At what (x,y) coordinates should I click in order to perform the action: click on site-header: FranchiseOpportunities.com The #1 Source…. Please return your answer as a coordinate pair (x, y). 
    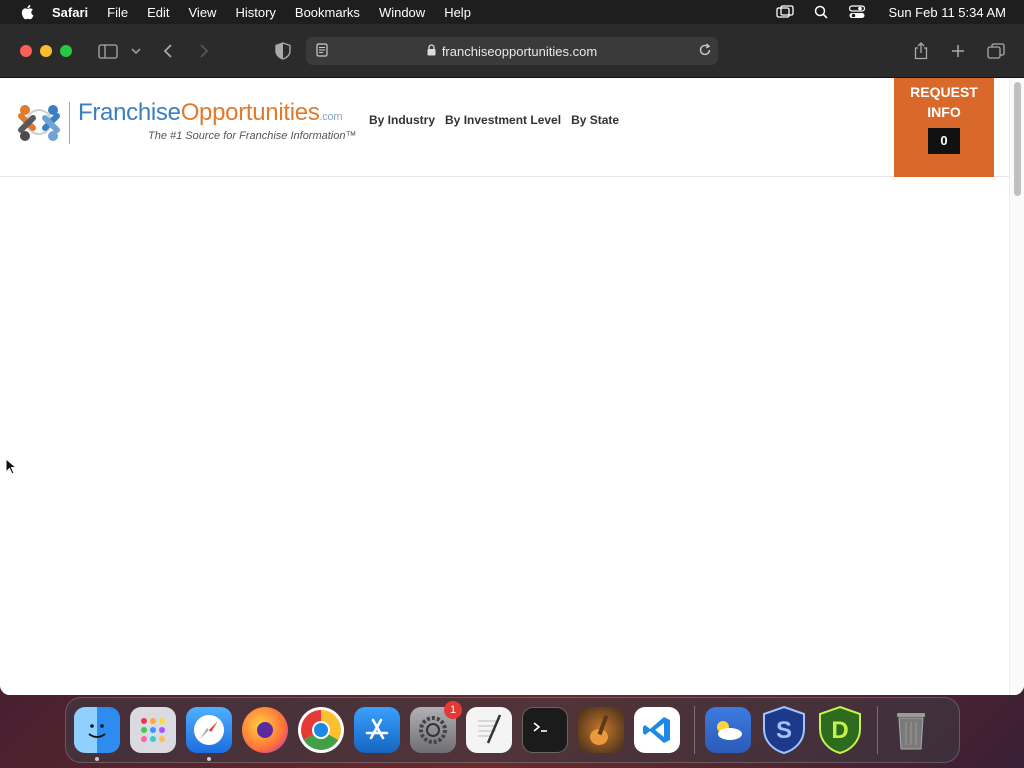
    Looking at the image, I should click on (512, 127).